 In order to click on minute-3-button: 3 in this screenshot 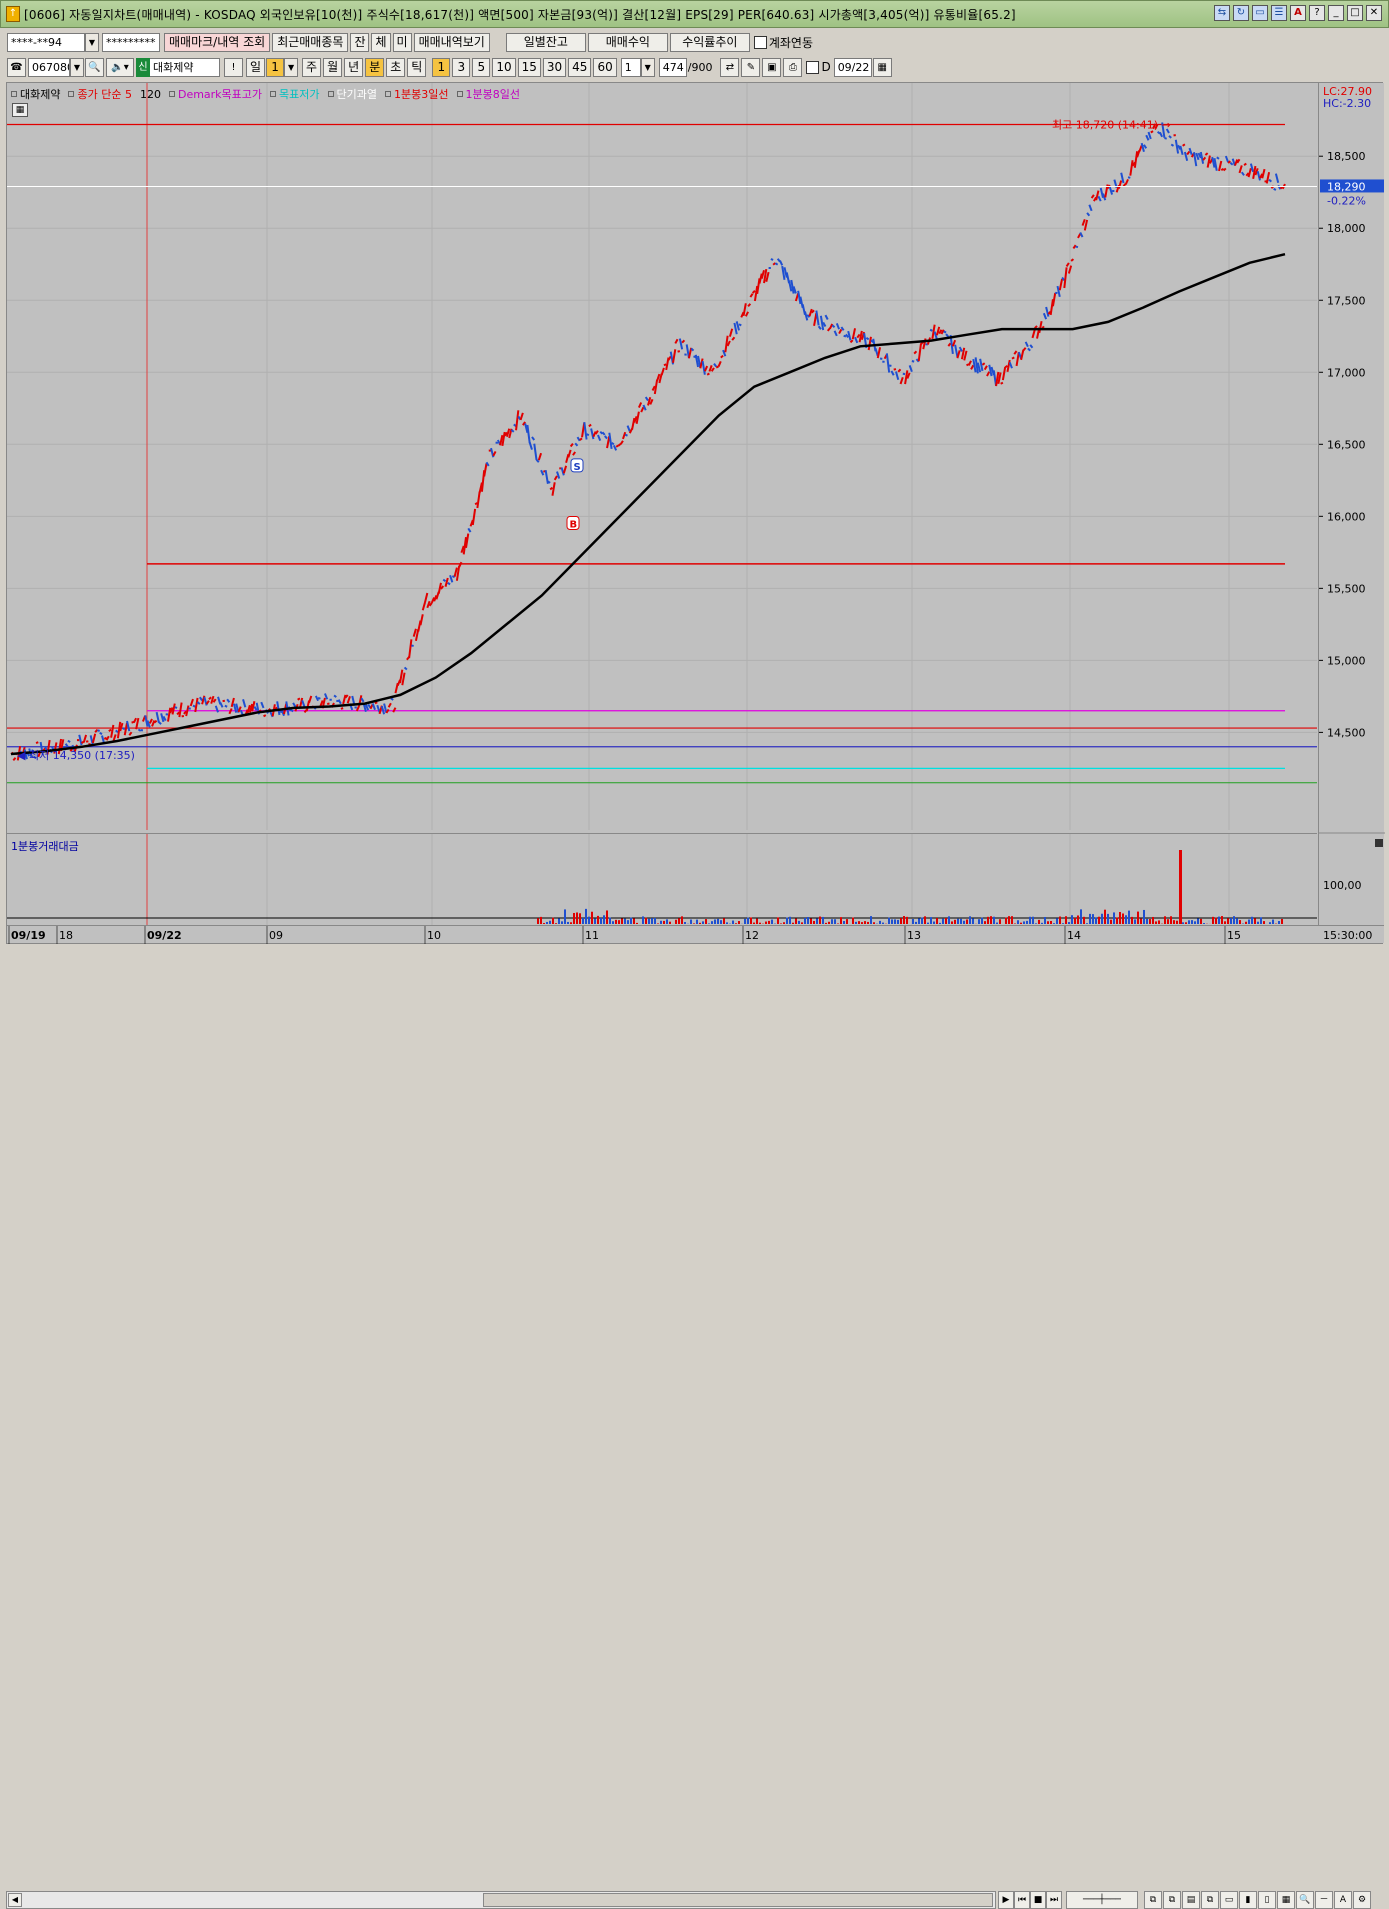, I will do `click(461, 67)`.